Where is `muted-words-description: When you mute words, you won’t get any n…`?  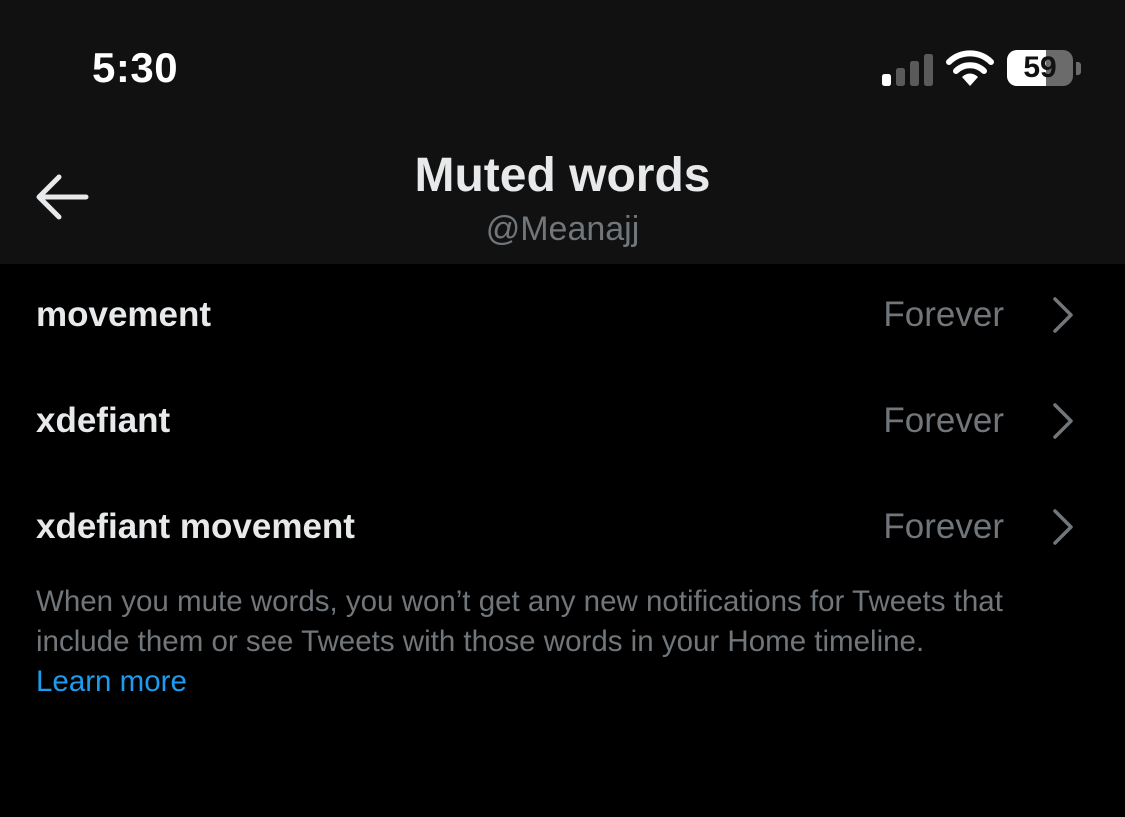 muted-words-description: When you mute words, you won’t get any n… is located at coordinates (566, 642).